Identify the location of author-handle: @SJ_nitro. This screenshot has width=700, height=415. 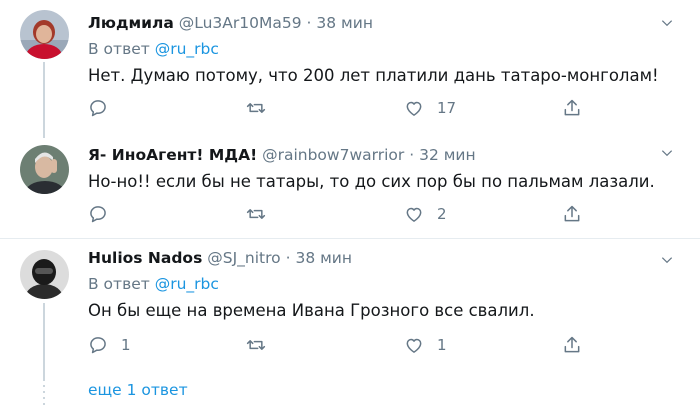
(243, 258).